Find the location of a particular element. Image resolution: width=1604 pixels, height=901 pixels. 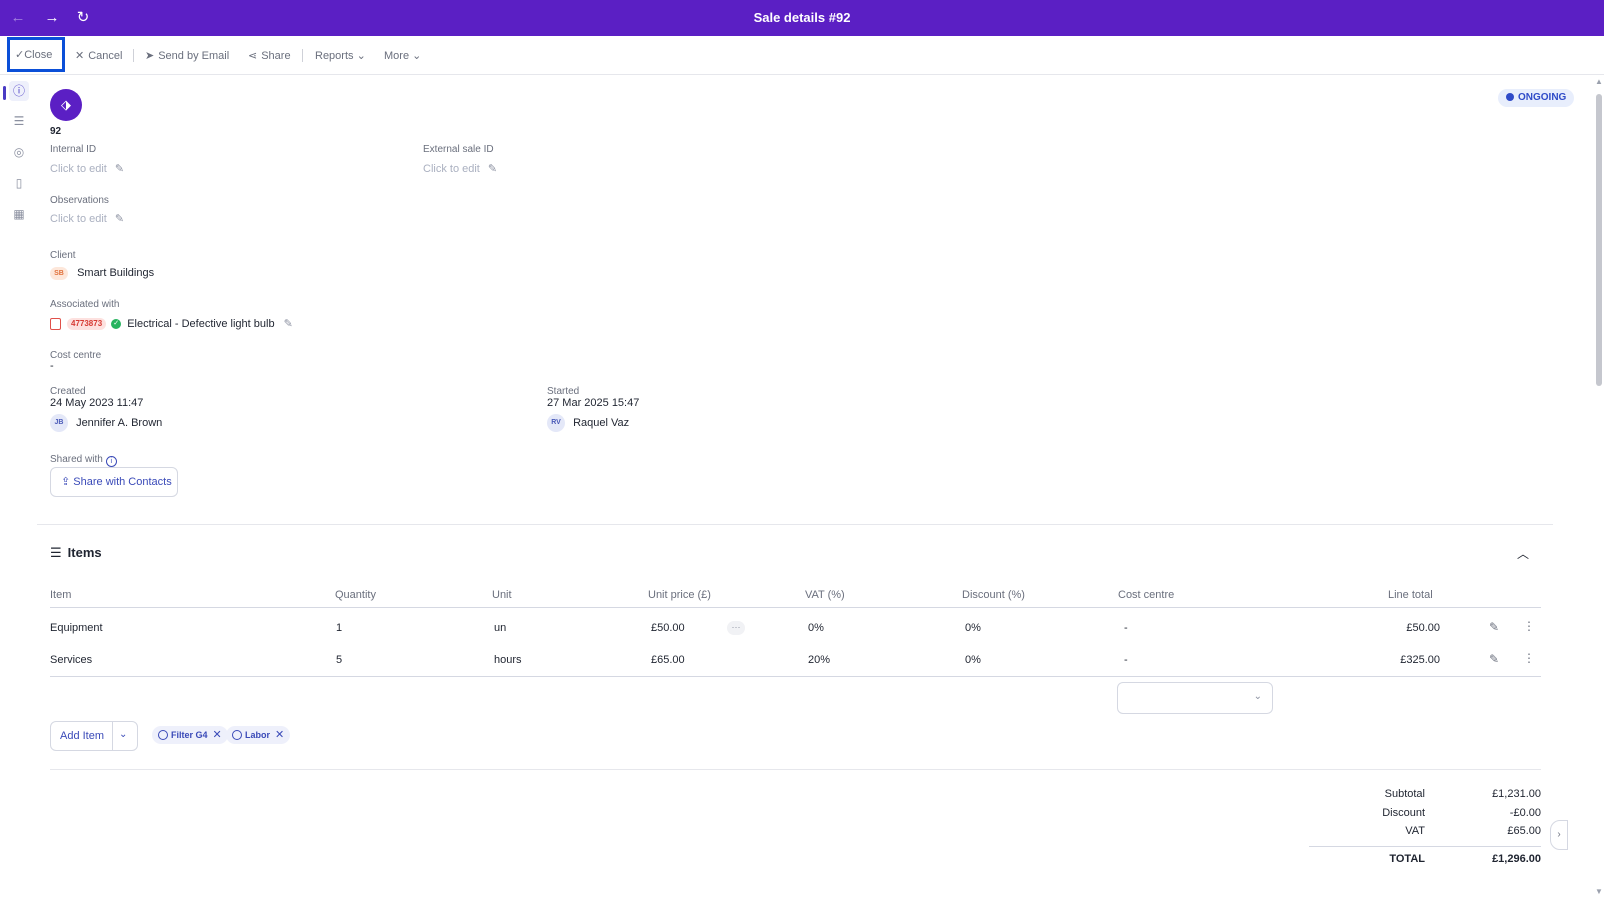

external-id-label: External sale ID is located at coordinates (458, 149).